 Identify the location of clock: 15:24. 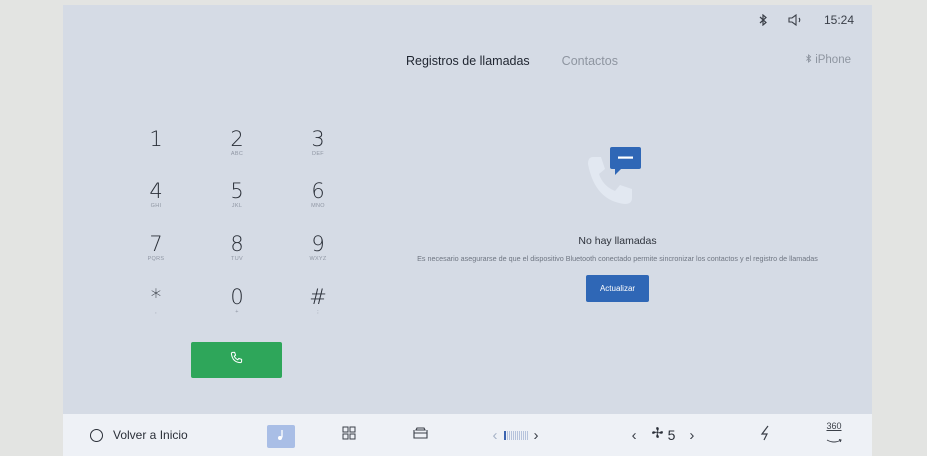
(838, 20).